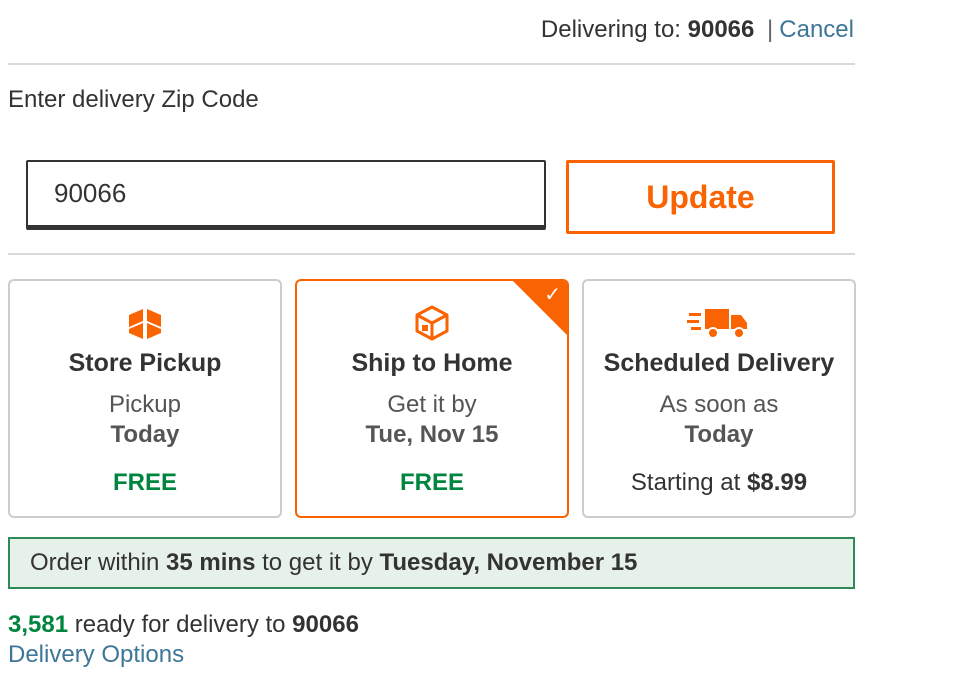  Describe the element at coordinates (719, 323) in the screenshot. I see `delivery-truck-icon` at that location.